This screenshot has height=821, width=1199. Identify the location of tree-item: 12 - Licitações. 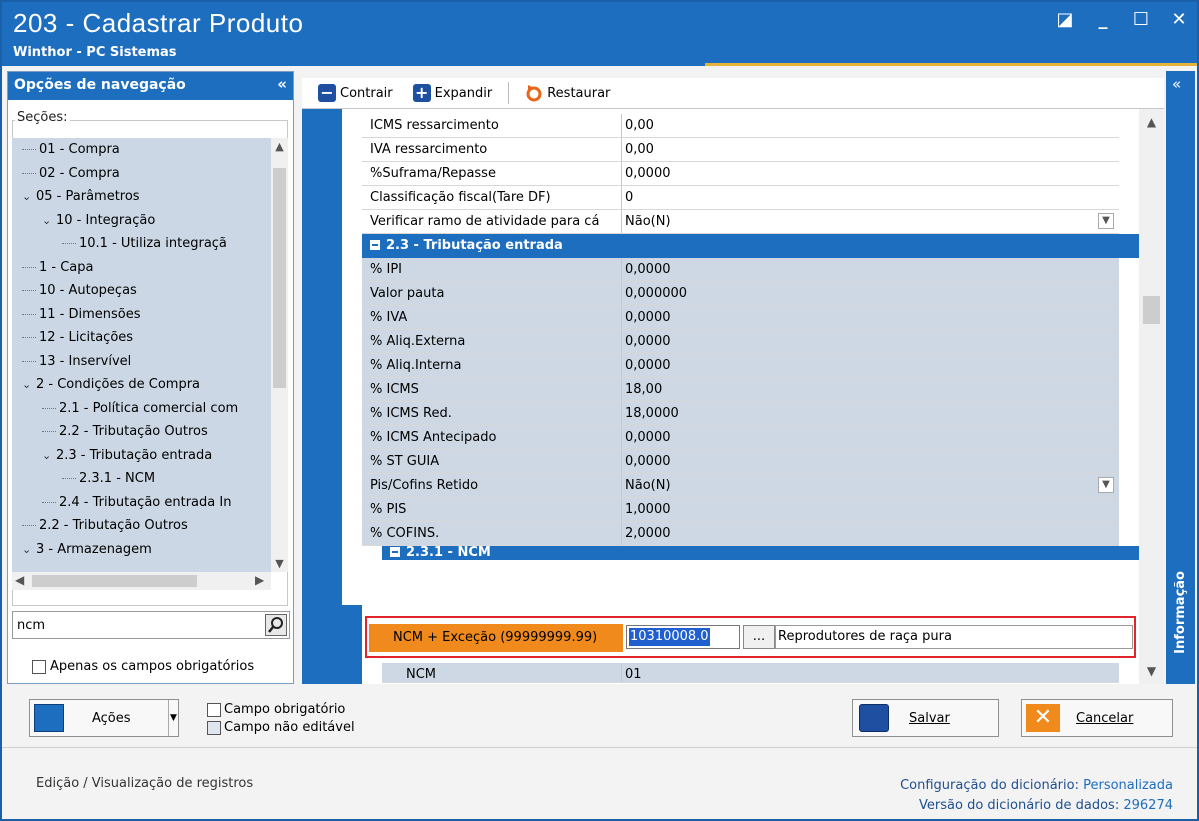
(141, 338).